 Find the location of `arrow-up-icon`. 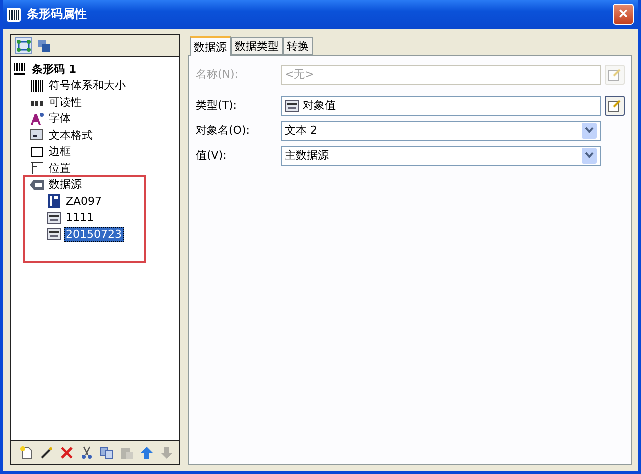

arrow-up-icon is located at coordinates (147, 453).